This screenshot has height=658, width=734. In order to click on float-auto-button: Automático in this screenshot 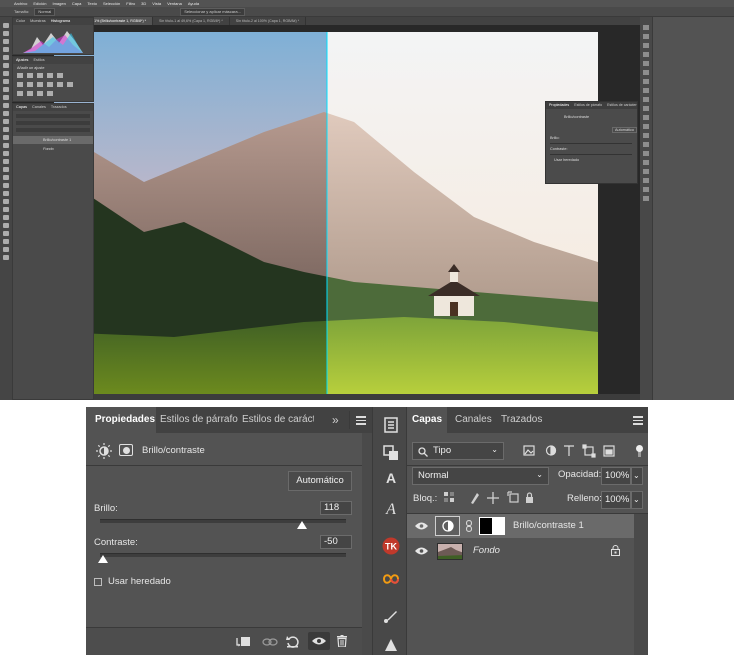, I will do `click(624, 130)`.